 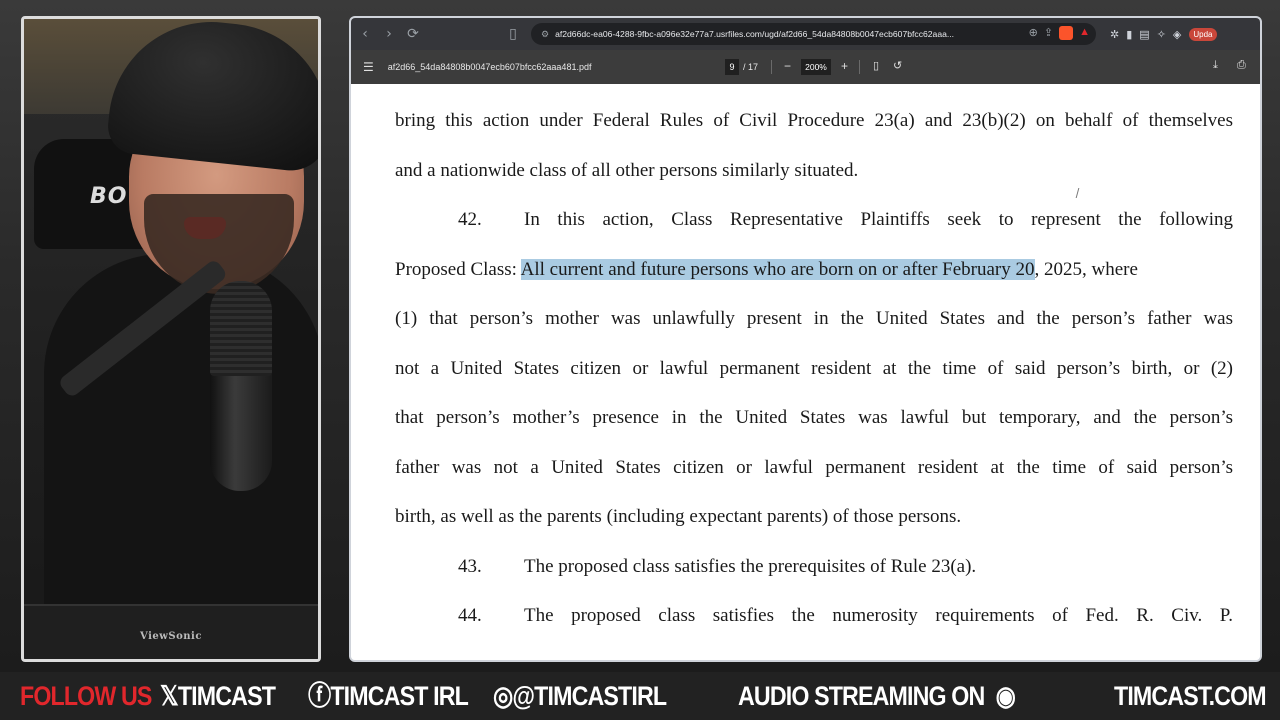 I want to click on download-icon: ⤓, so click(x=1215, y=65).